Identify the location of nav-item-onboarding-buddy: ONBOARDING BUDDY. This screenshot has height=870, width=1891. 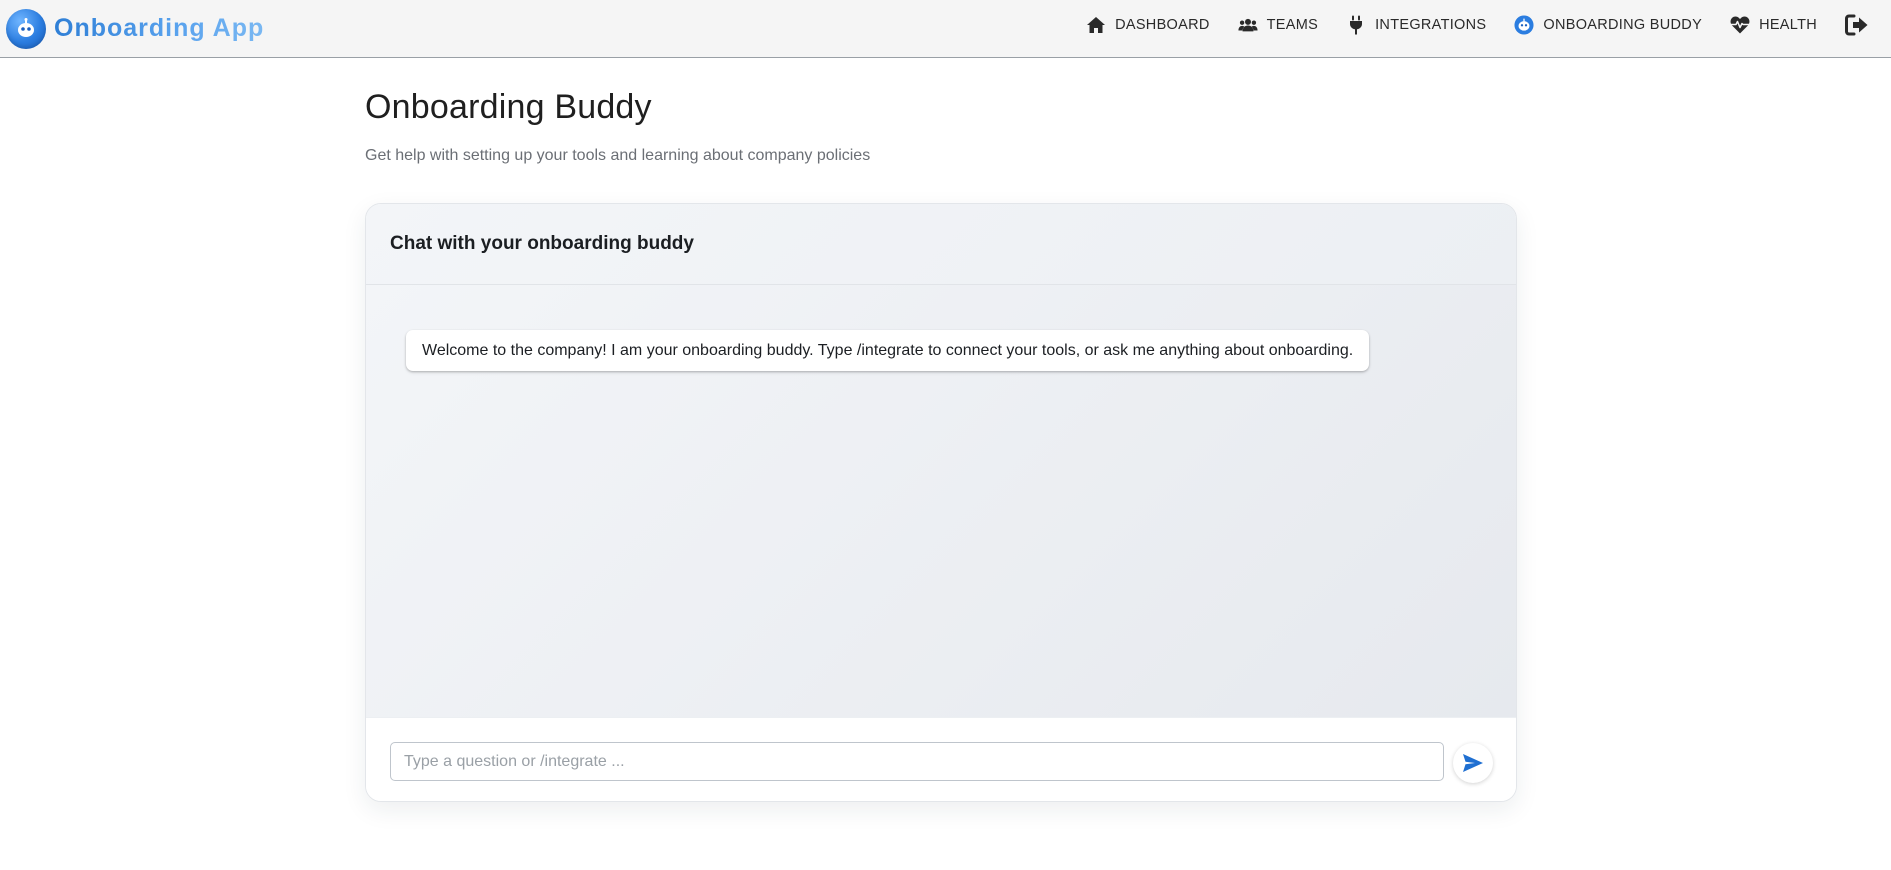
(1608, 25).